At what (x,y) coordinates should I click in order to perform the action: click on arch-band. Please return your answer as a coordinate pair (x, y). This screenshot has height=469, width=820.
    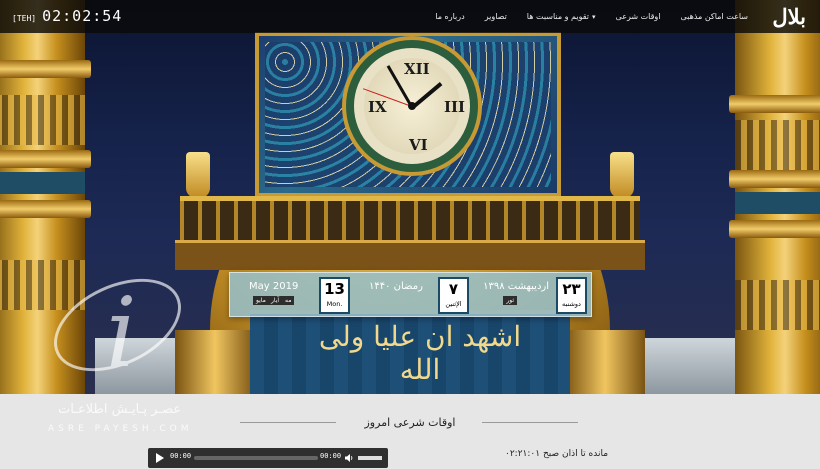
    Looking at the image, I should click on (410, 255).